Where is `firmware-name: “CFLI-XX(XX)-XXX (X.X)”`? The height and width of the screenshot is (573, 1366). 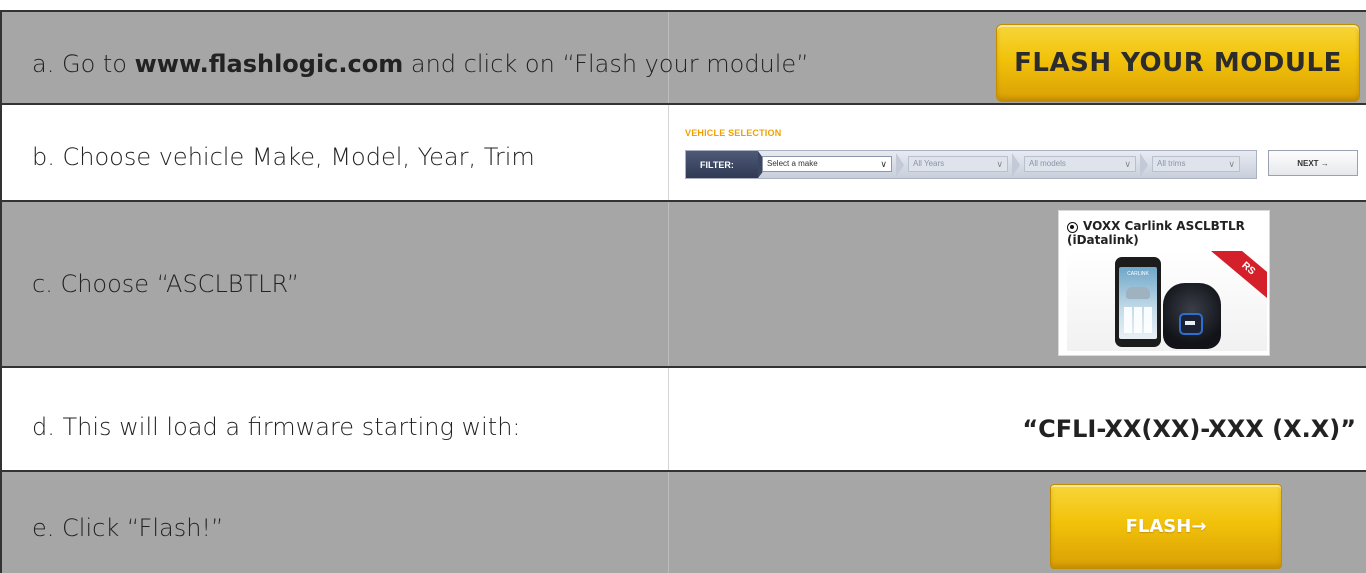
firmware-name: “CFLI-XX(XX)-XXX (X.X)” is located at coordinates (1189, 429).